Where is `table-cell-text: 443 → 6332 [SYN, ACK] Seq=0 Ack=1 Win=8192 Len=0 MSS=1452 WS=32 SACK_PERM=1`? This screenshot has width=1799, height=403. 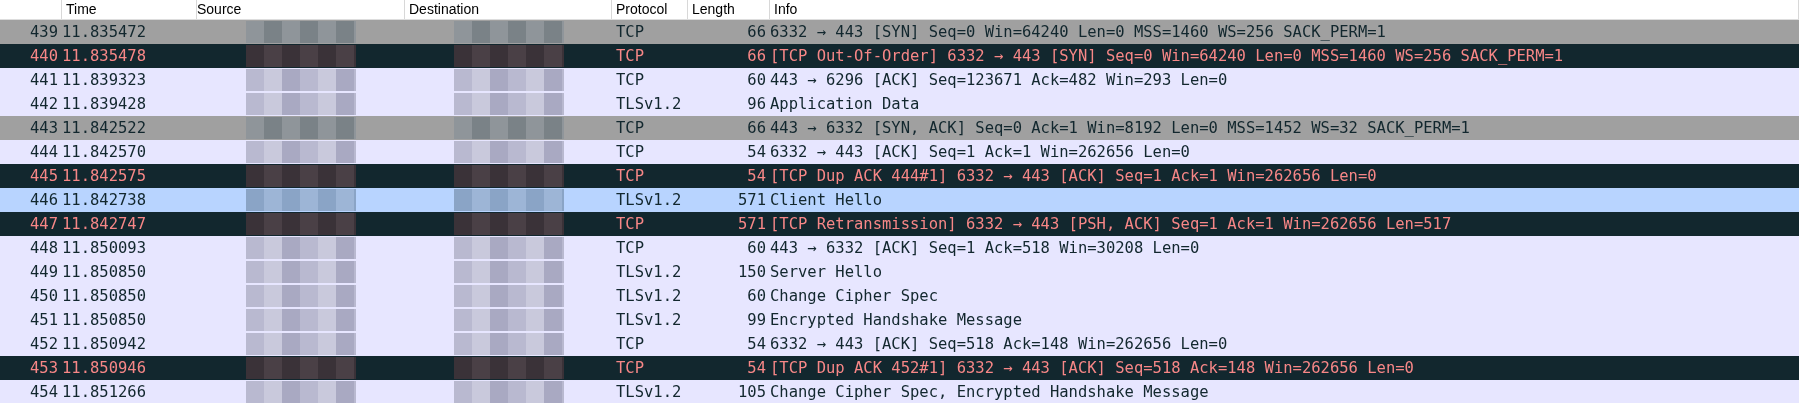
table-cell-text: 443 → 6332 [SYN, ACK] Seq=0 Ack=1 Win=8192 Len=0 MSS=1452 WS=32 SACK_PERM=1 is located at coordinates (1120, 128).